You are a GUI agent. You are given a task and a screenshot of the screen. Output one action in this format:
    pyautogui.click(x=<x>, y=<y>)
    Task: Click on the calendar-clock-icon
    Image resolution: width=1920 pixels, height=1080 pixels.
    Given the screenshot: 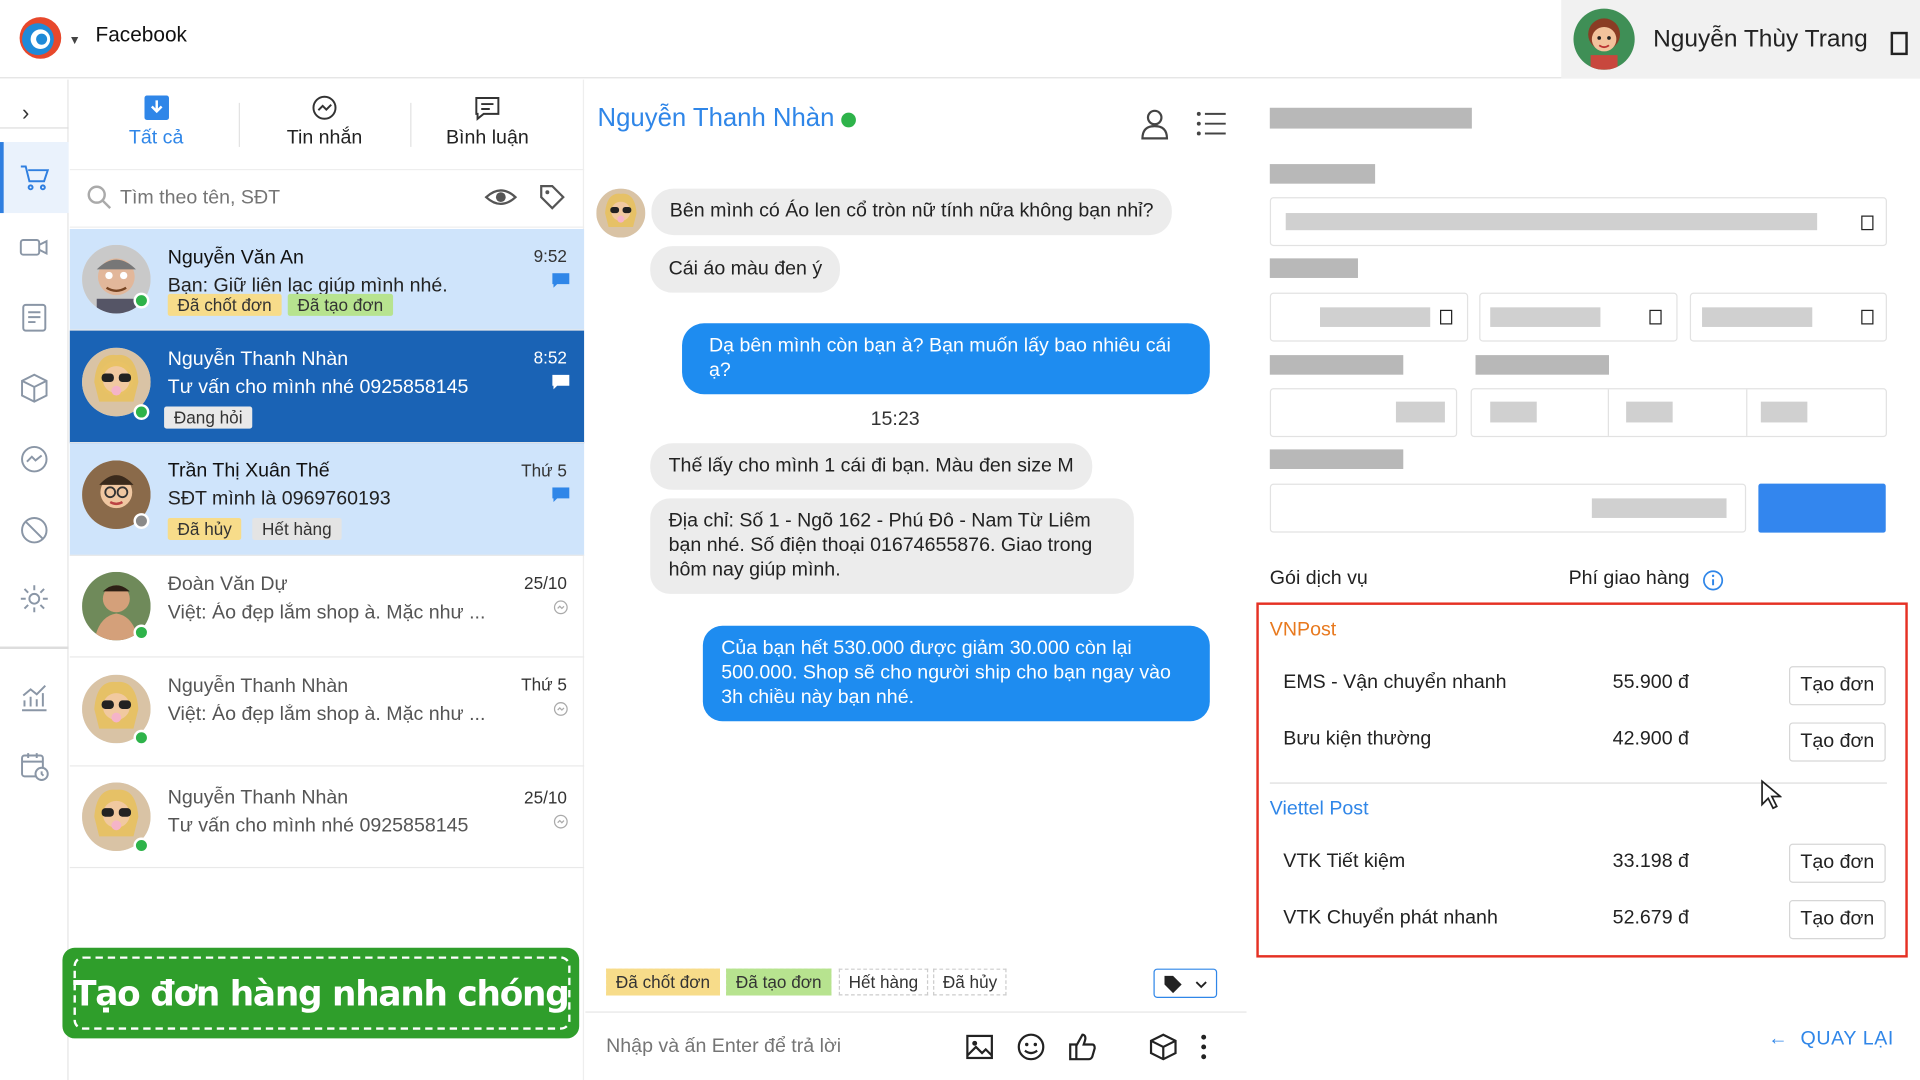 What is the action you would take?
    pyautogui.click(x=34, y=766)
    